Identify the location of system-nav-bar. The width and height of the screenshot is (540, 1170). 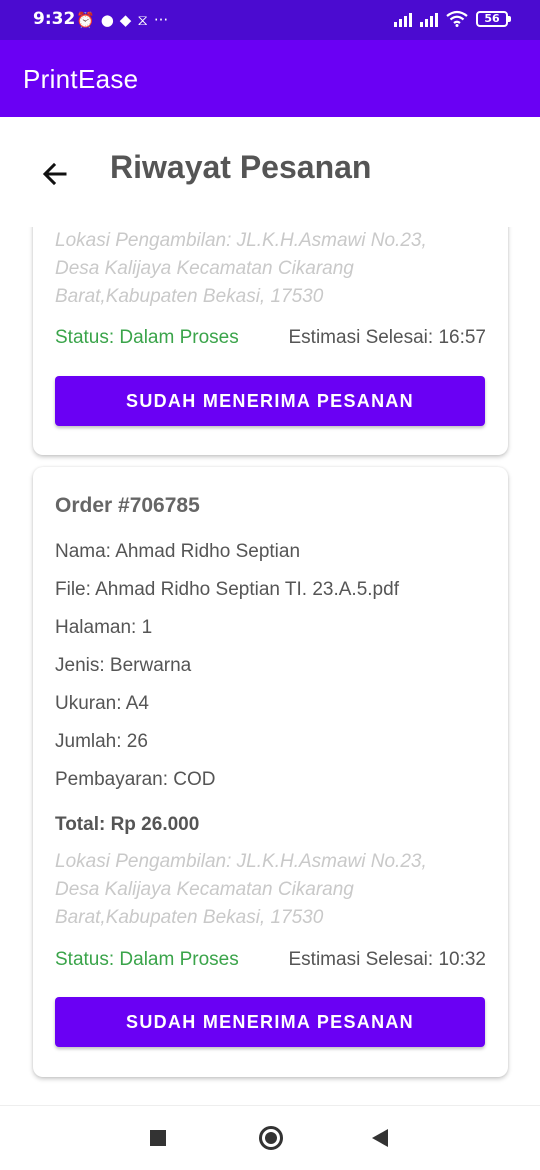
(270, 1137).